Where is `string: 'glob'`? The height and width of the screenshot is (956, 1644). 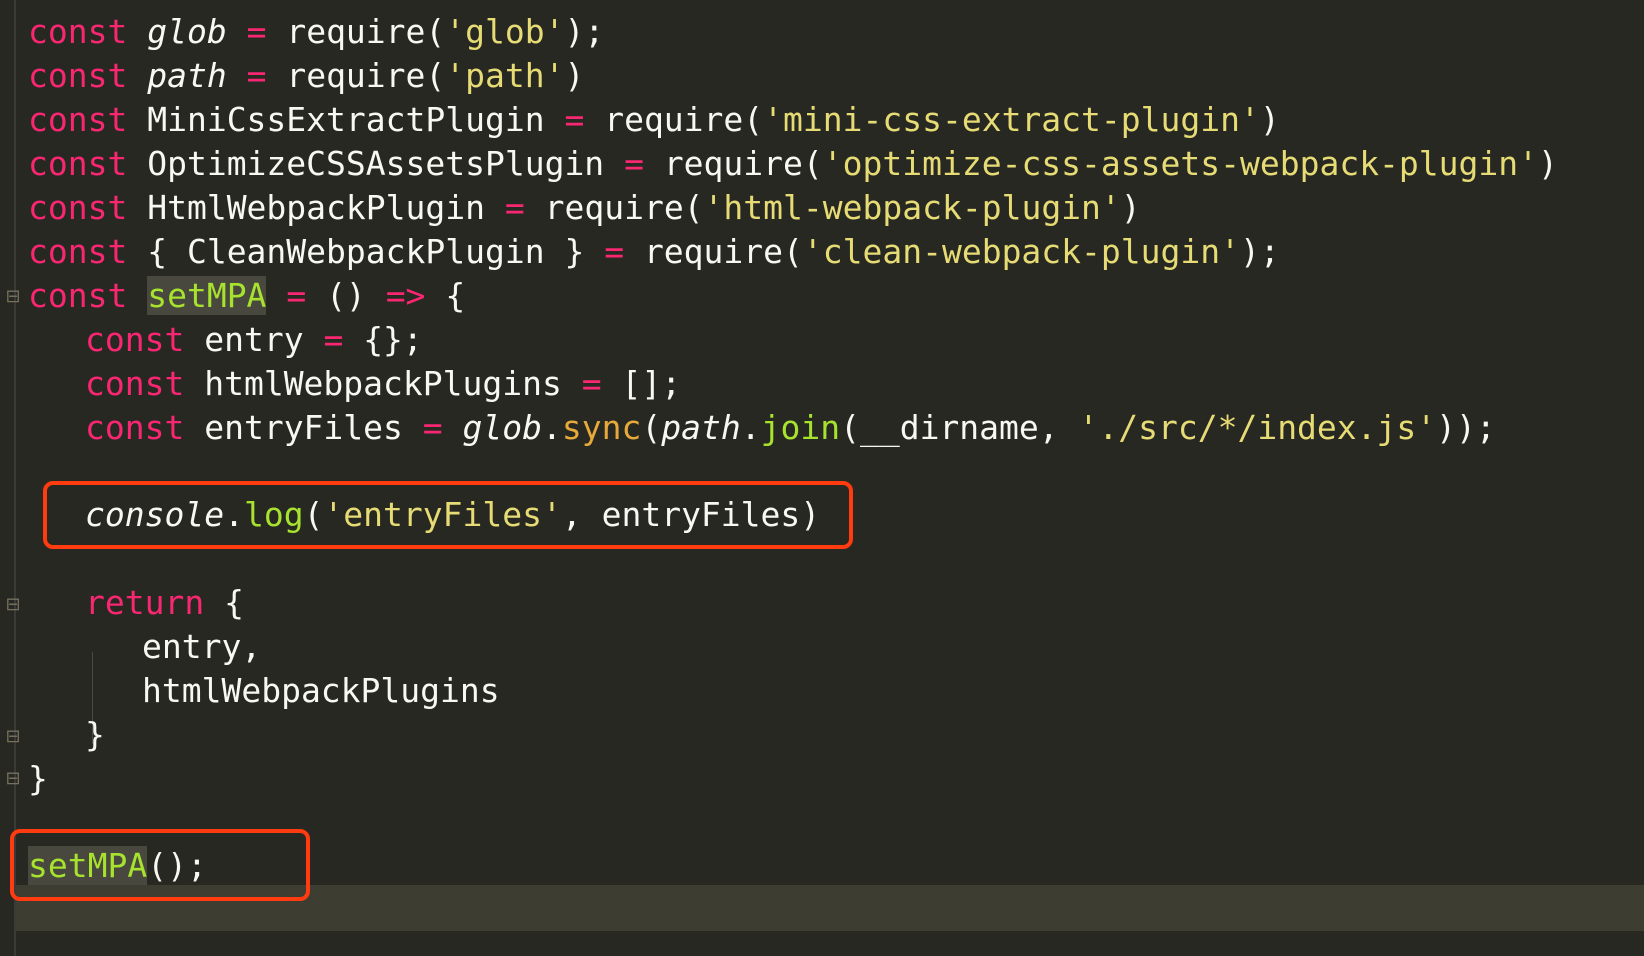
string: 'glob' is located at coordinates (505, 31).